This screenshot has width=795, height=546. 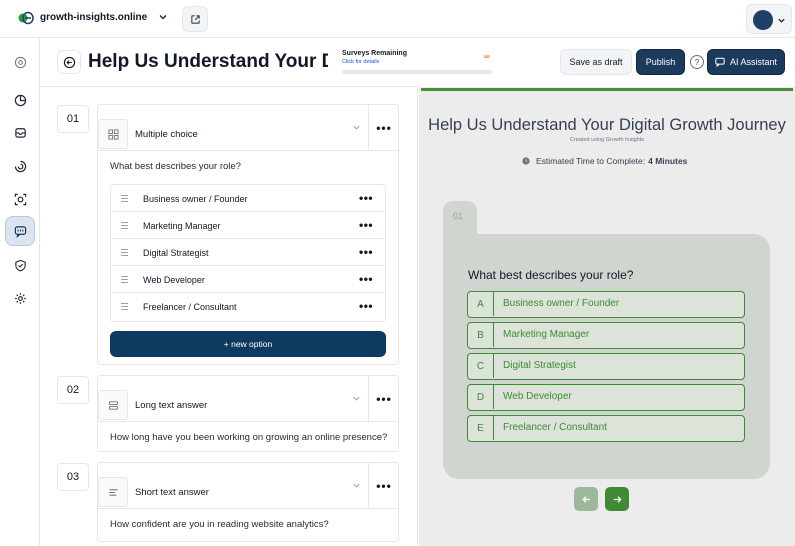 I want to click on question-header: Long text answer •••, so click(x=248, y=399).